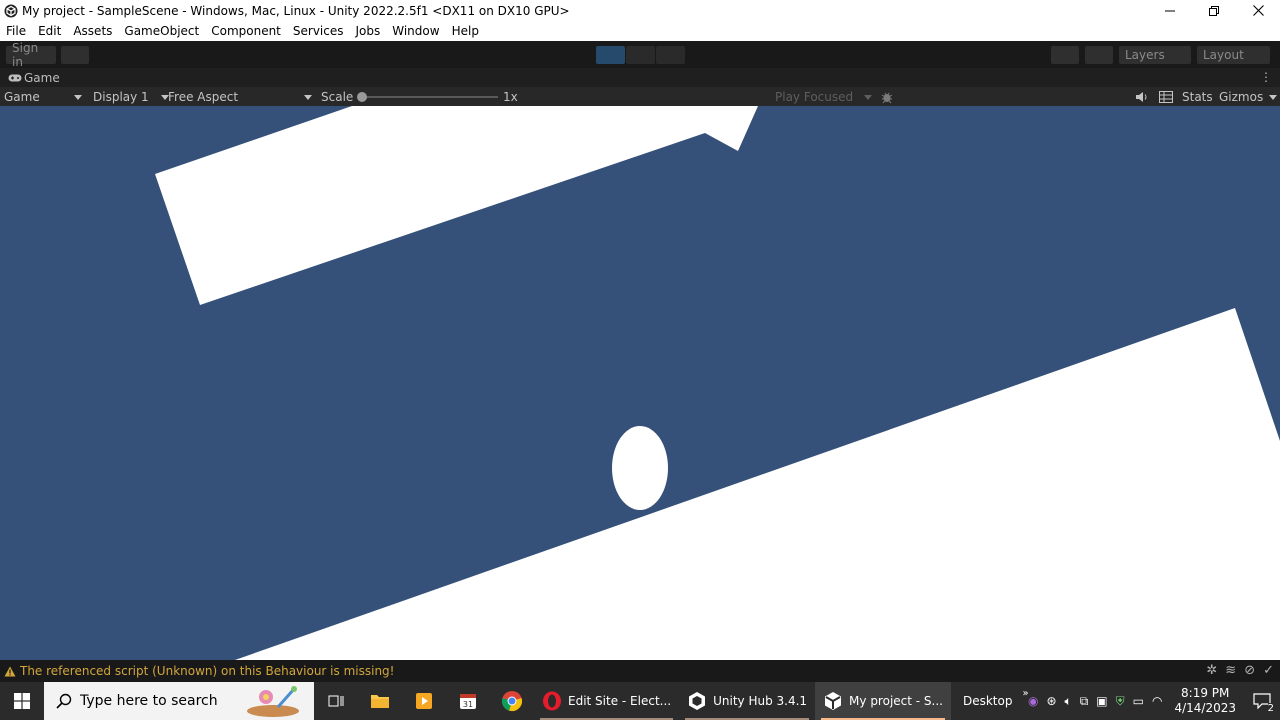 This screenshot has width=1280, height=720. Describe the element at coordinates (203, 97) in the screenshot. I see `aspect-dropdown-label: Free Aspect` at that location.